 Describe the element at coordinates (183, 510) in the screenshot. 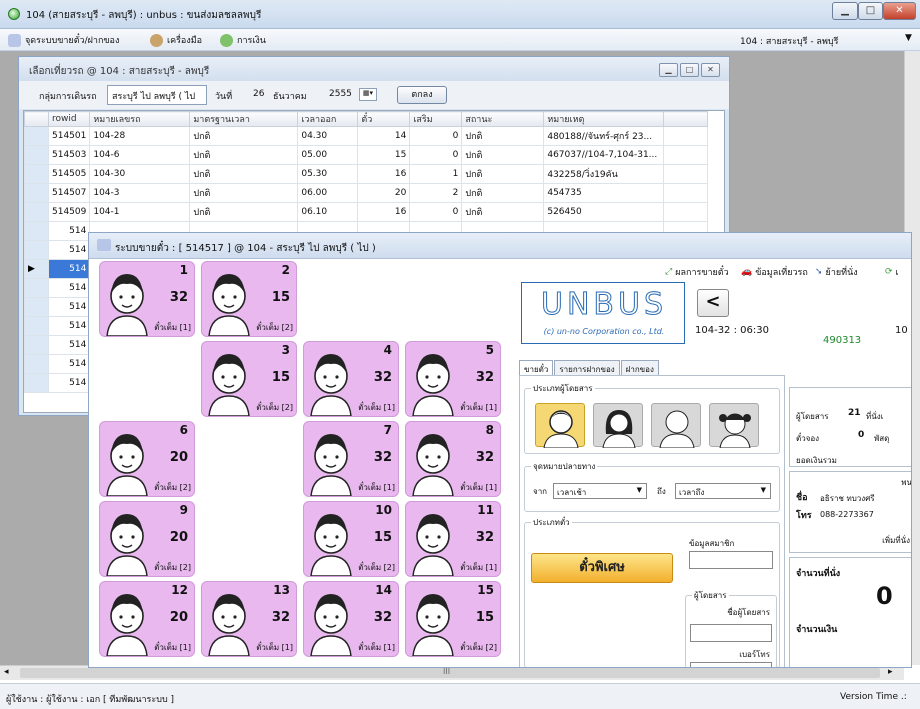

I see `seat-number: 9` at that location.